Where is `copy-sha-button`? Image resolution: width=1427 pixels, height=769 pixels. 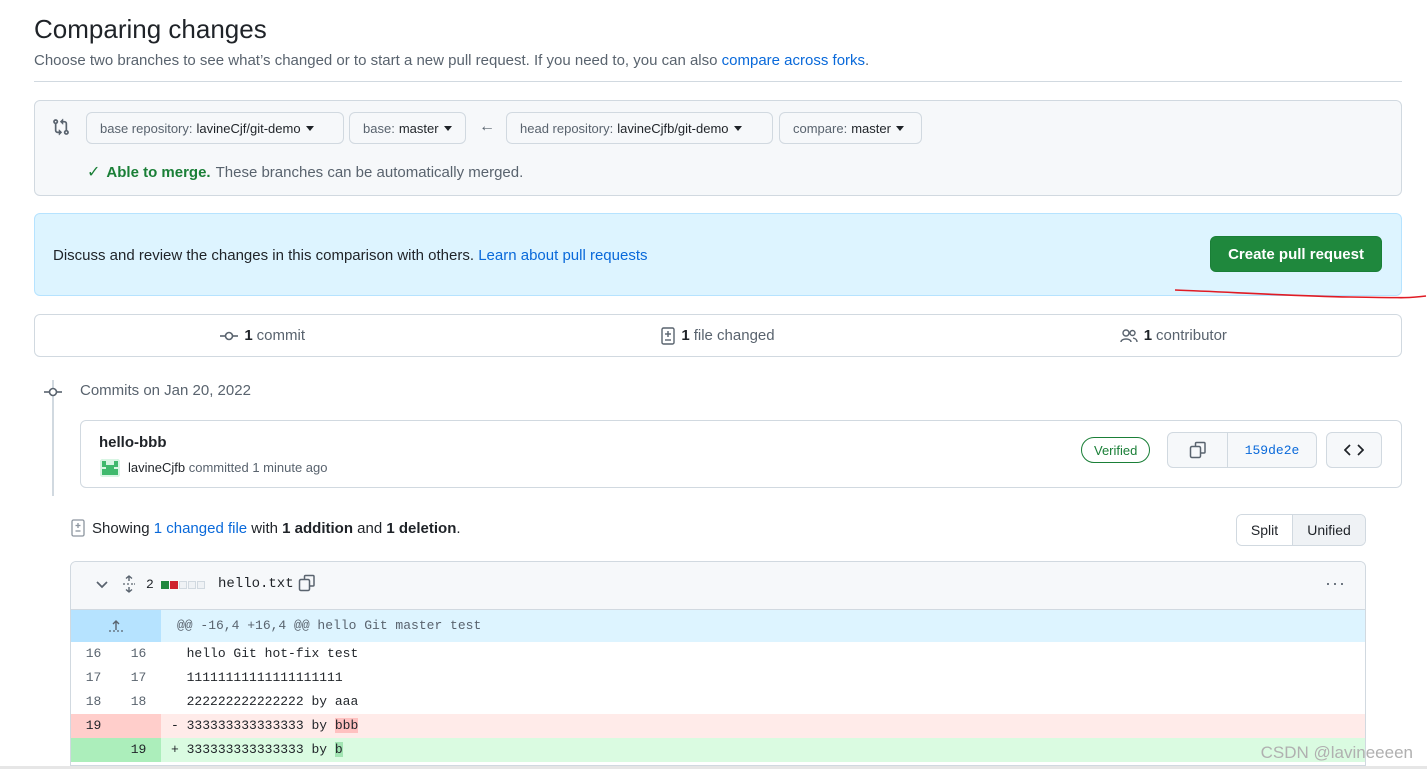
copy-sha-button is located at coordinates (1198, 450).